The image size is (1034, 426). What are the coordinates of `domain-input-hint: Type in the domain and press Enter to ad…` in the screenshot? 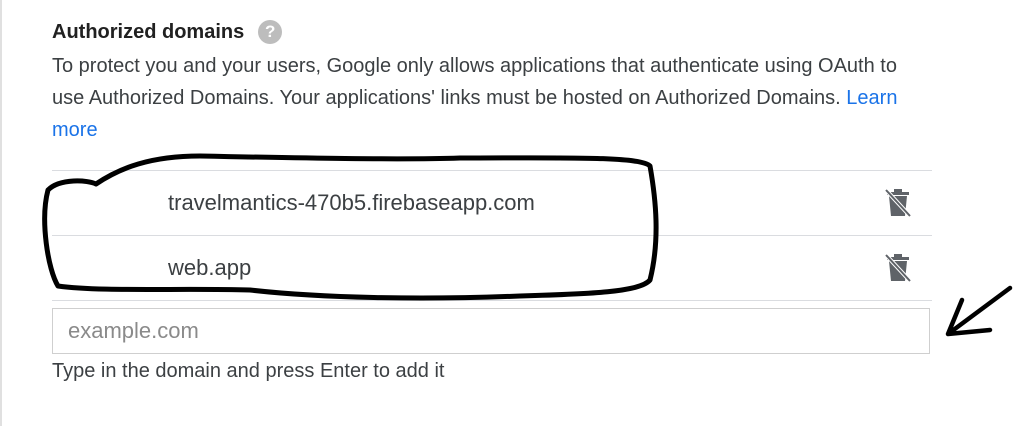 It's located at (248, 371).